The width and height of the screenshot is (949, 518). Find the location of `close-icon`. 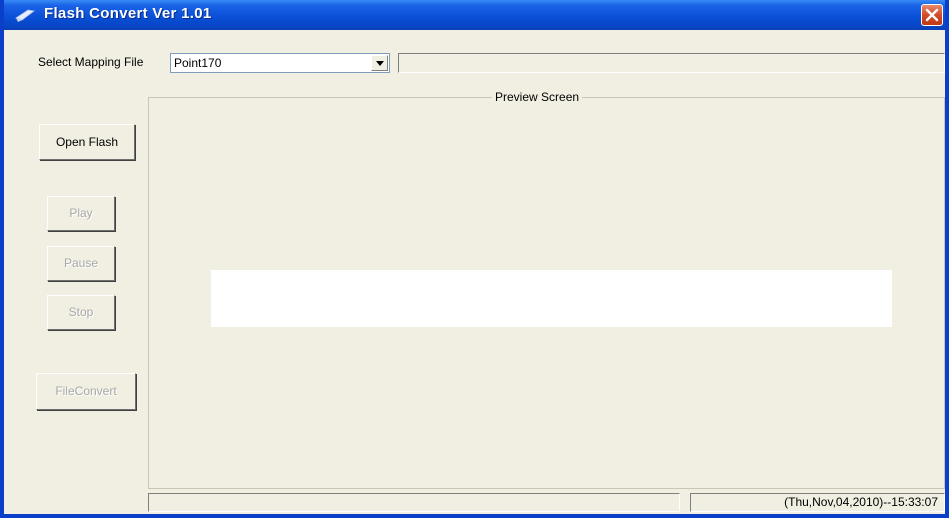

close-icon is located at coordinates (932, 15).